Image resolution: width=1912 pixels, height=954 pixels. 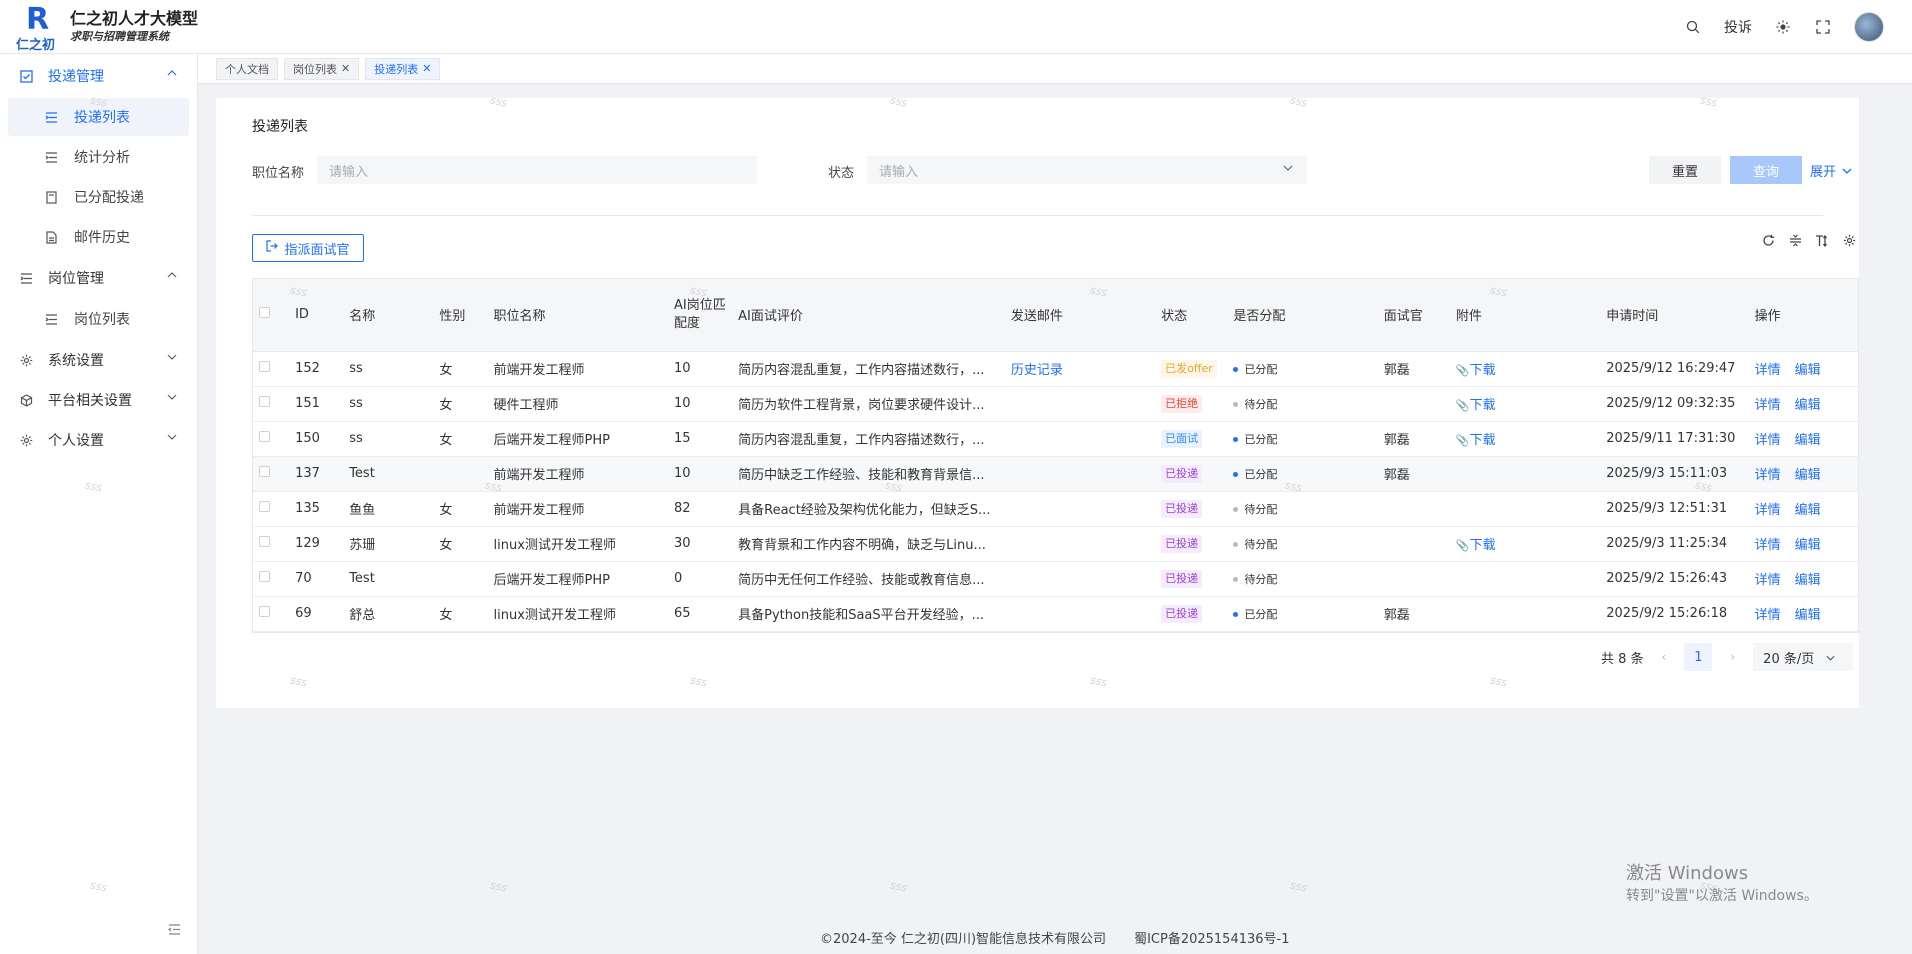 I want to click on settings-icon, so click(x=1849, y=240).